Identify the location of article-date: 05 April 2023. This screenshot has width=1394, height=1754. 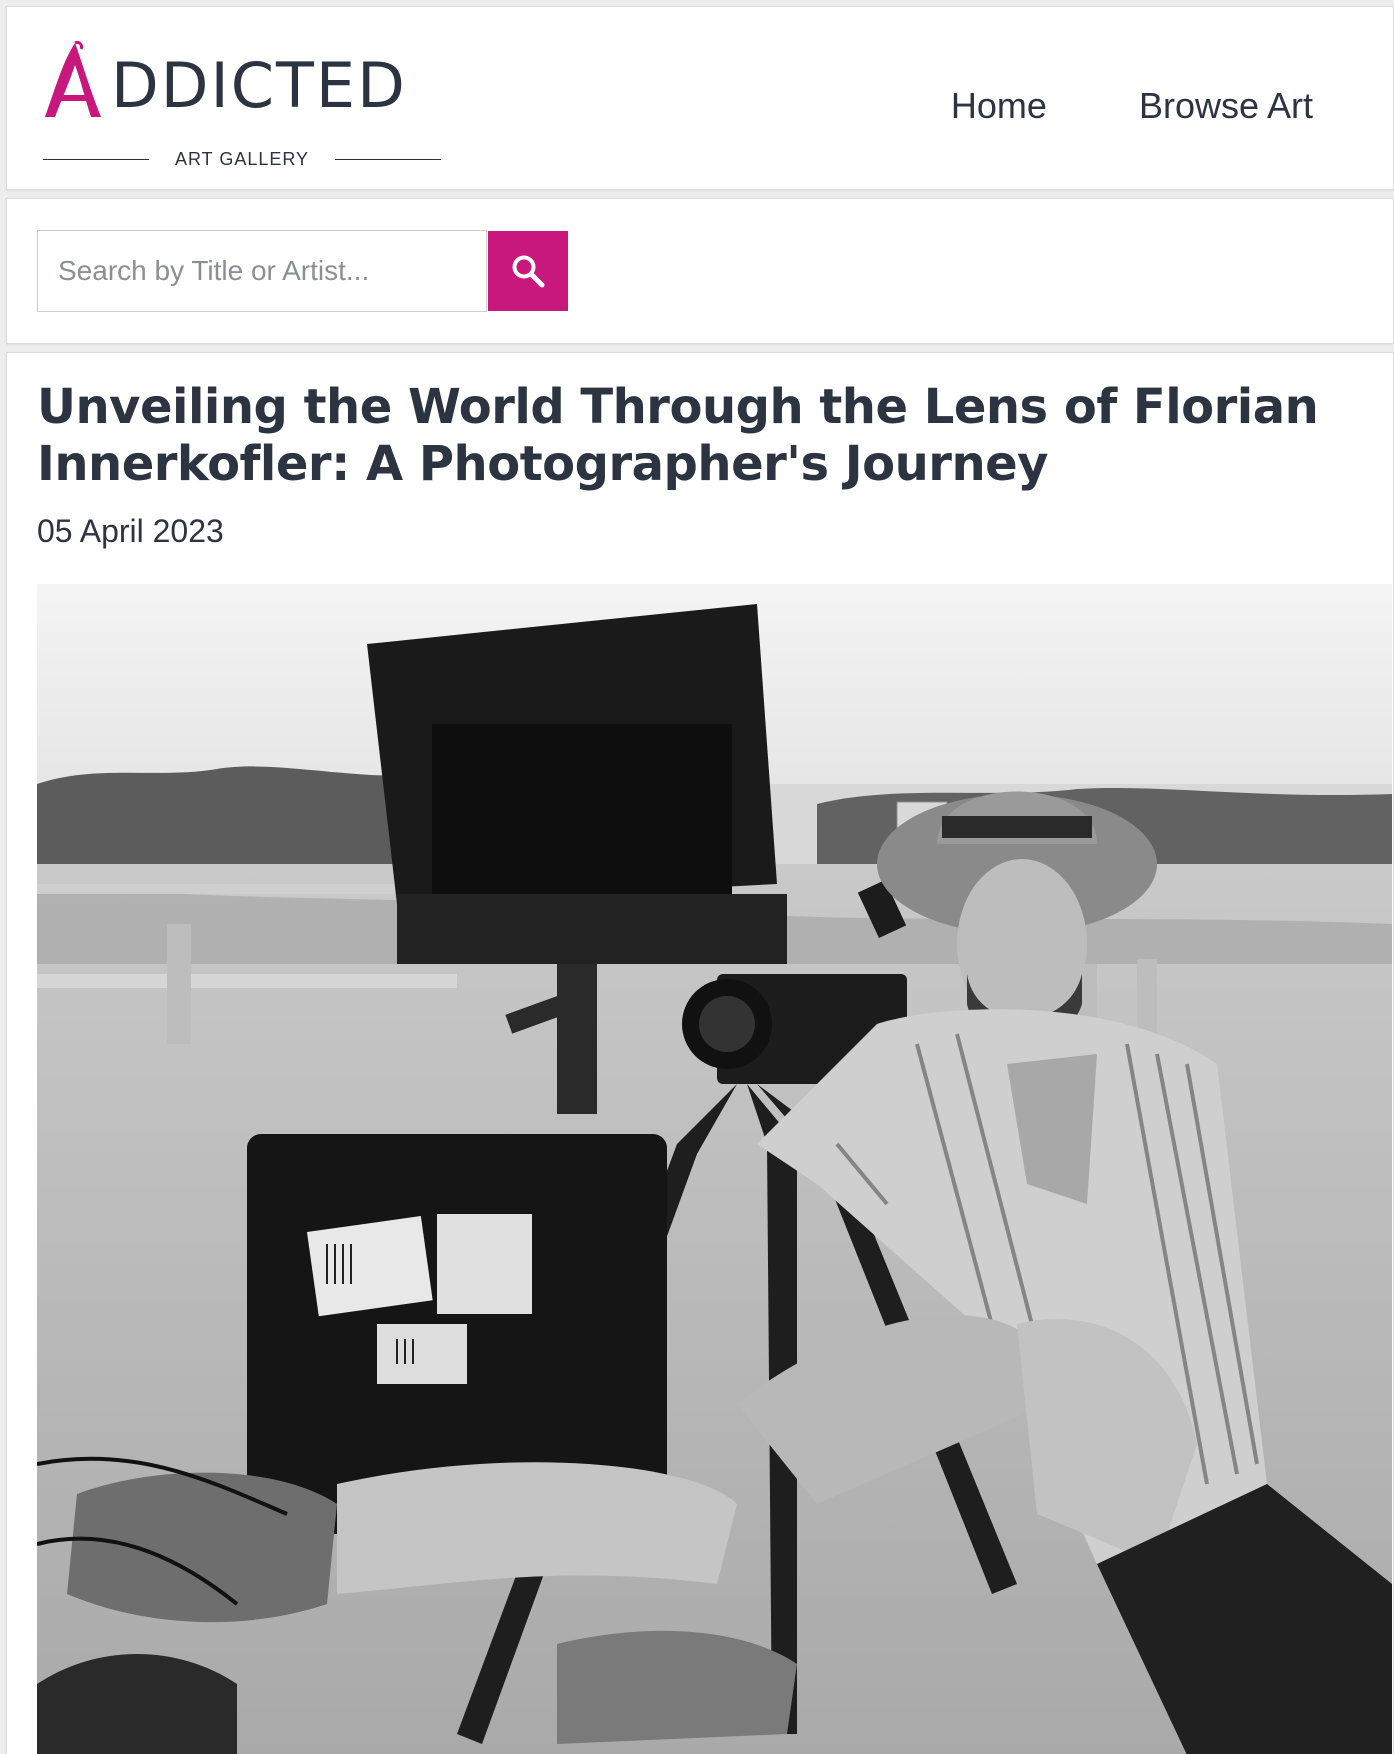
(130, 531).